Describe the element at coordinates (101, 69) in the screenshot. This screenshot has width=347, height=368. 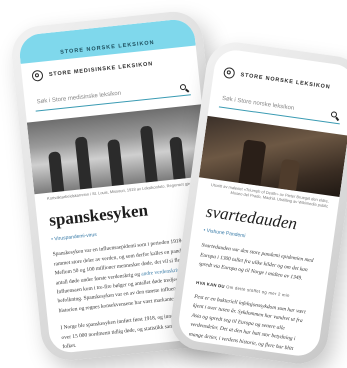
I see `brand-name: STORE MEDISINSKE LEKSIKON` at that location.